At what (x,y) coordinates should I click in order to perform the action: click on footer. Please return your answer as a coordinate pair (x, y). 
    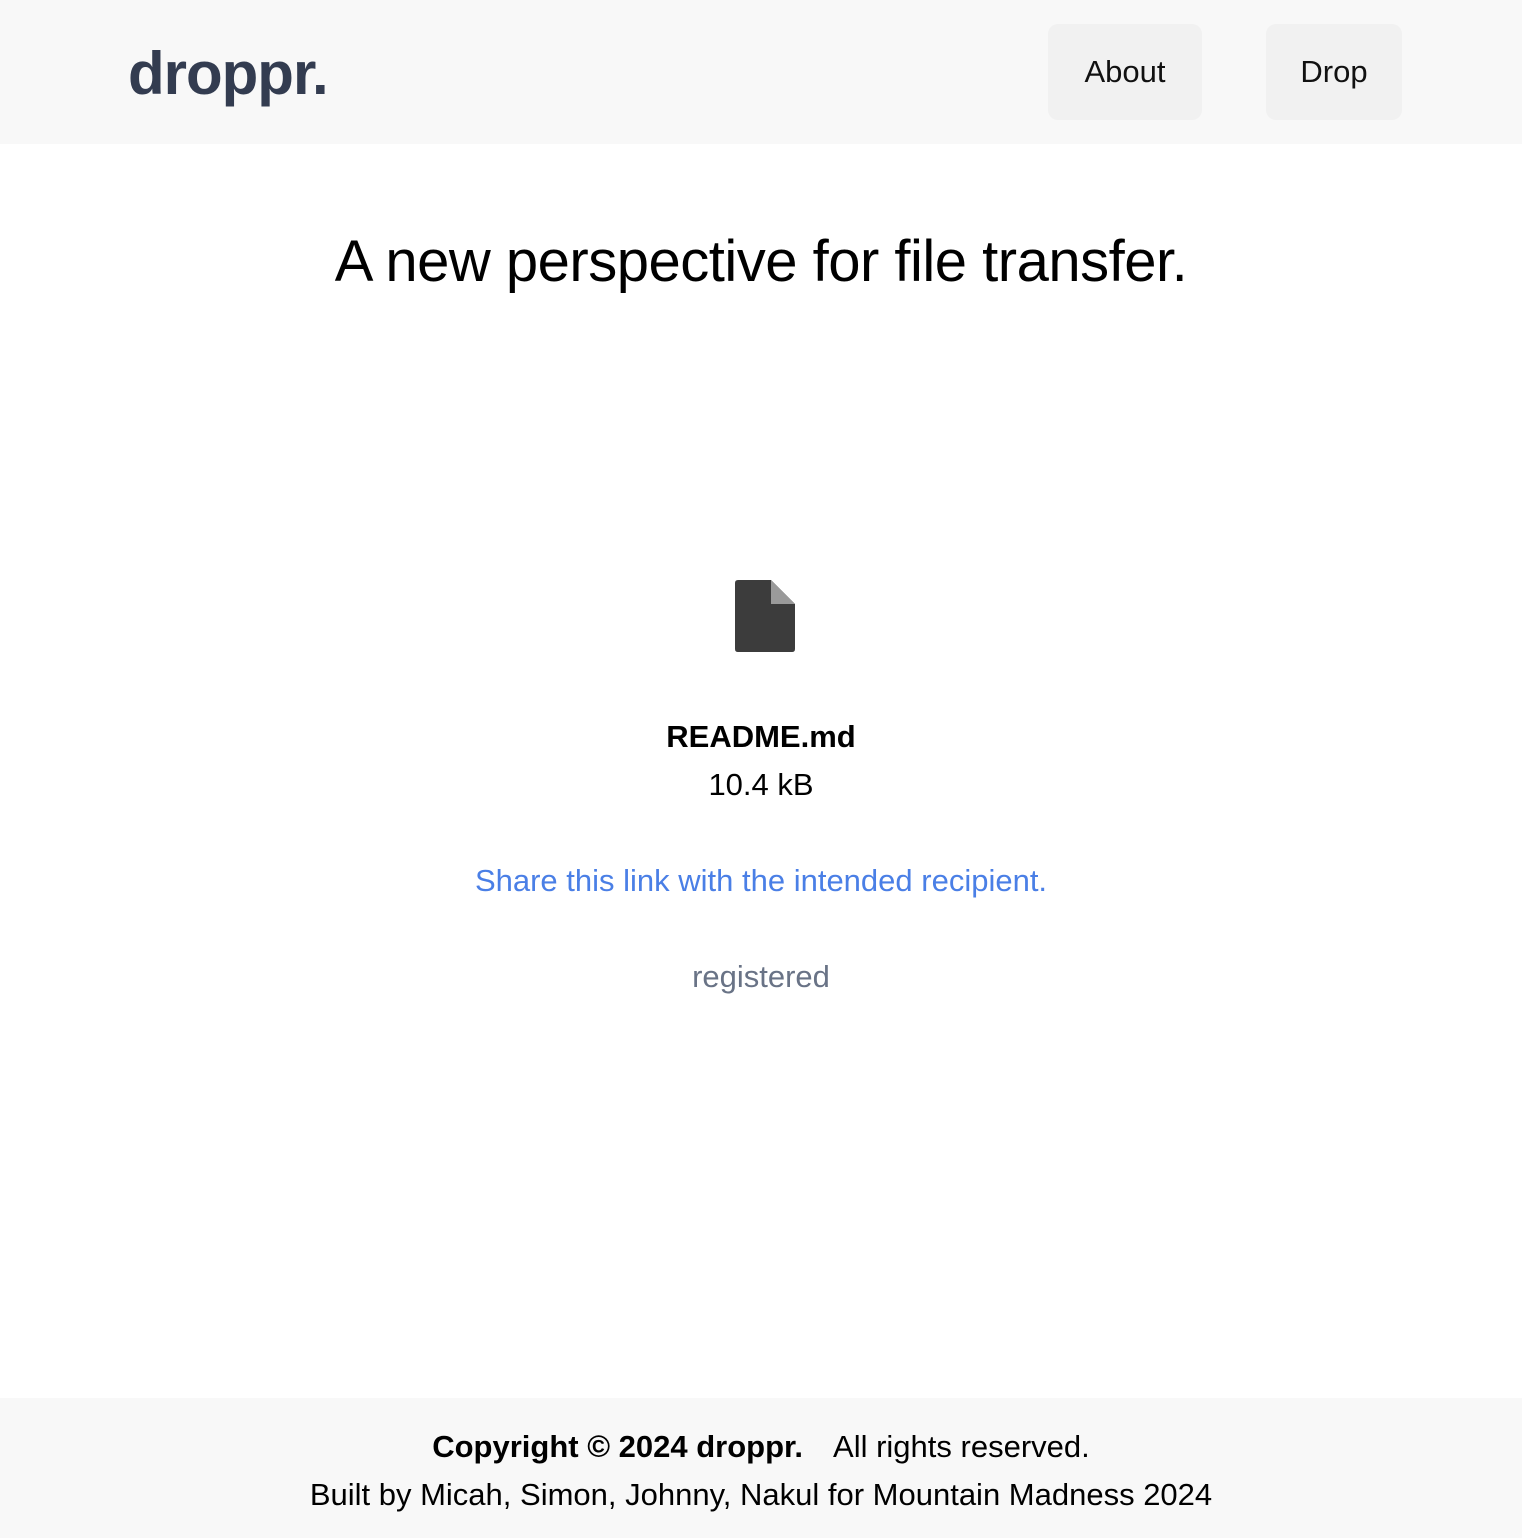
    Looking at the image, I should click on (761, 1468).